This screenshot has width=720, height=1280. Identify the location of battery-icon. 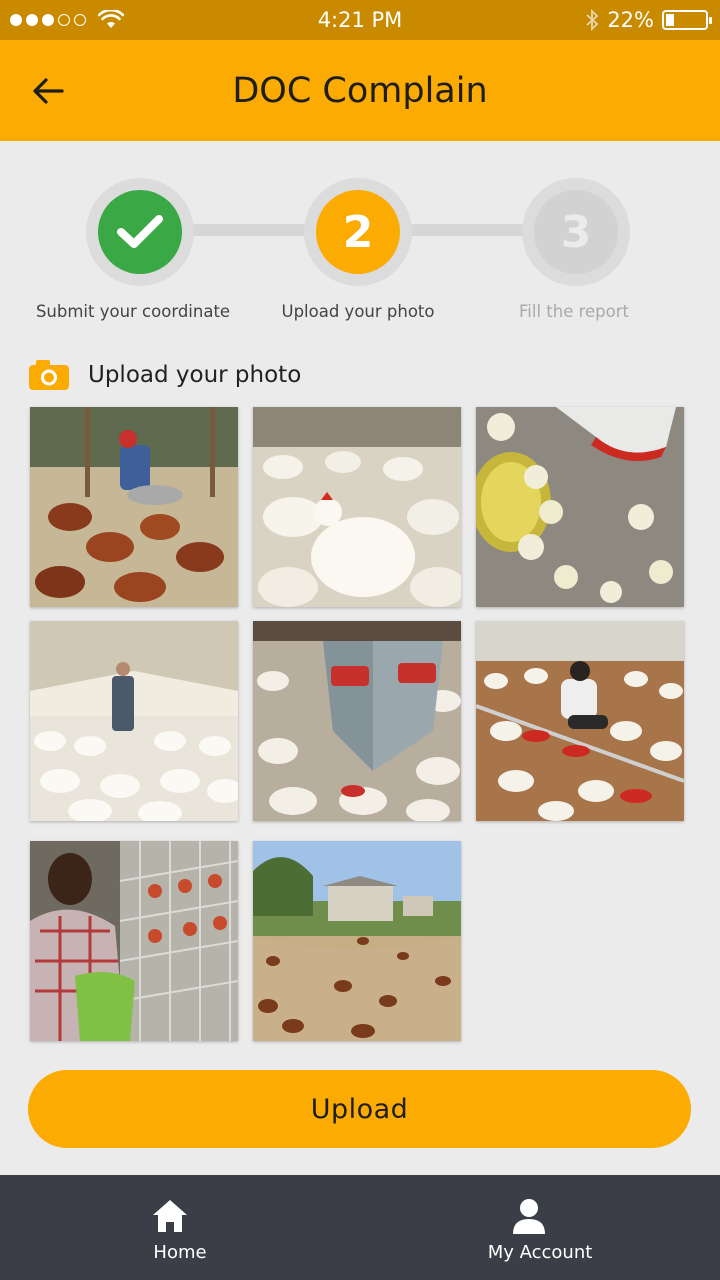
(687, 20).